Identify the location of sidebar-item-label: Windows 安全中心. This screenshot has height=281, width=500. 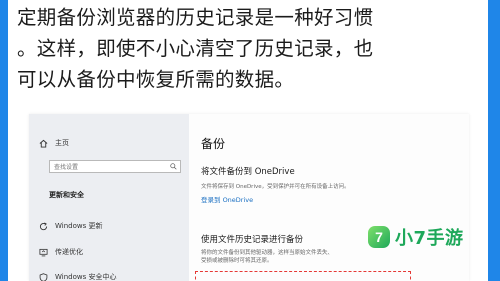
(86, 277).